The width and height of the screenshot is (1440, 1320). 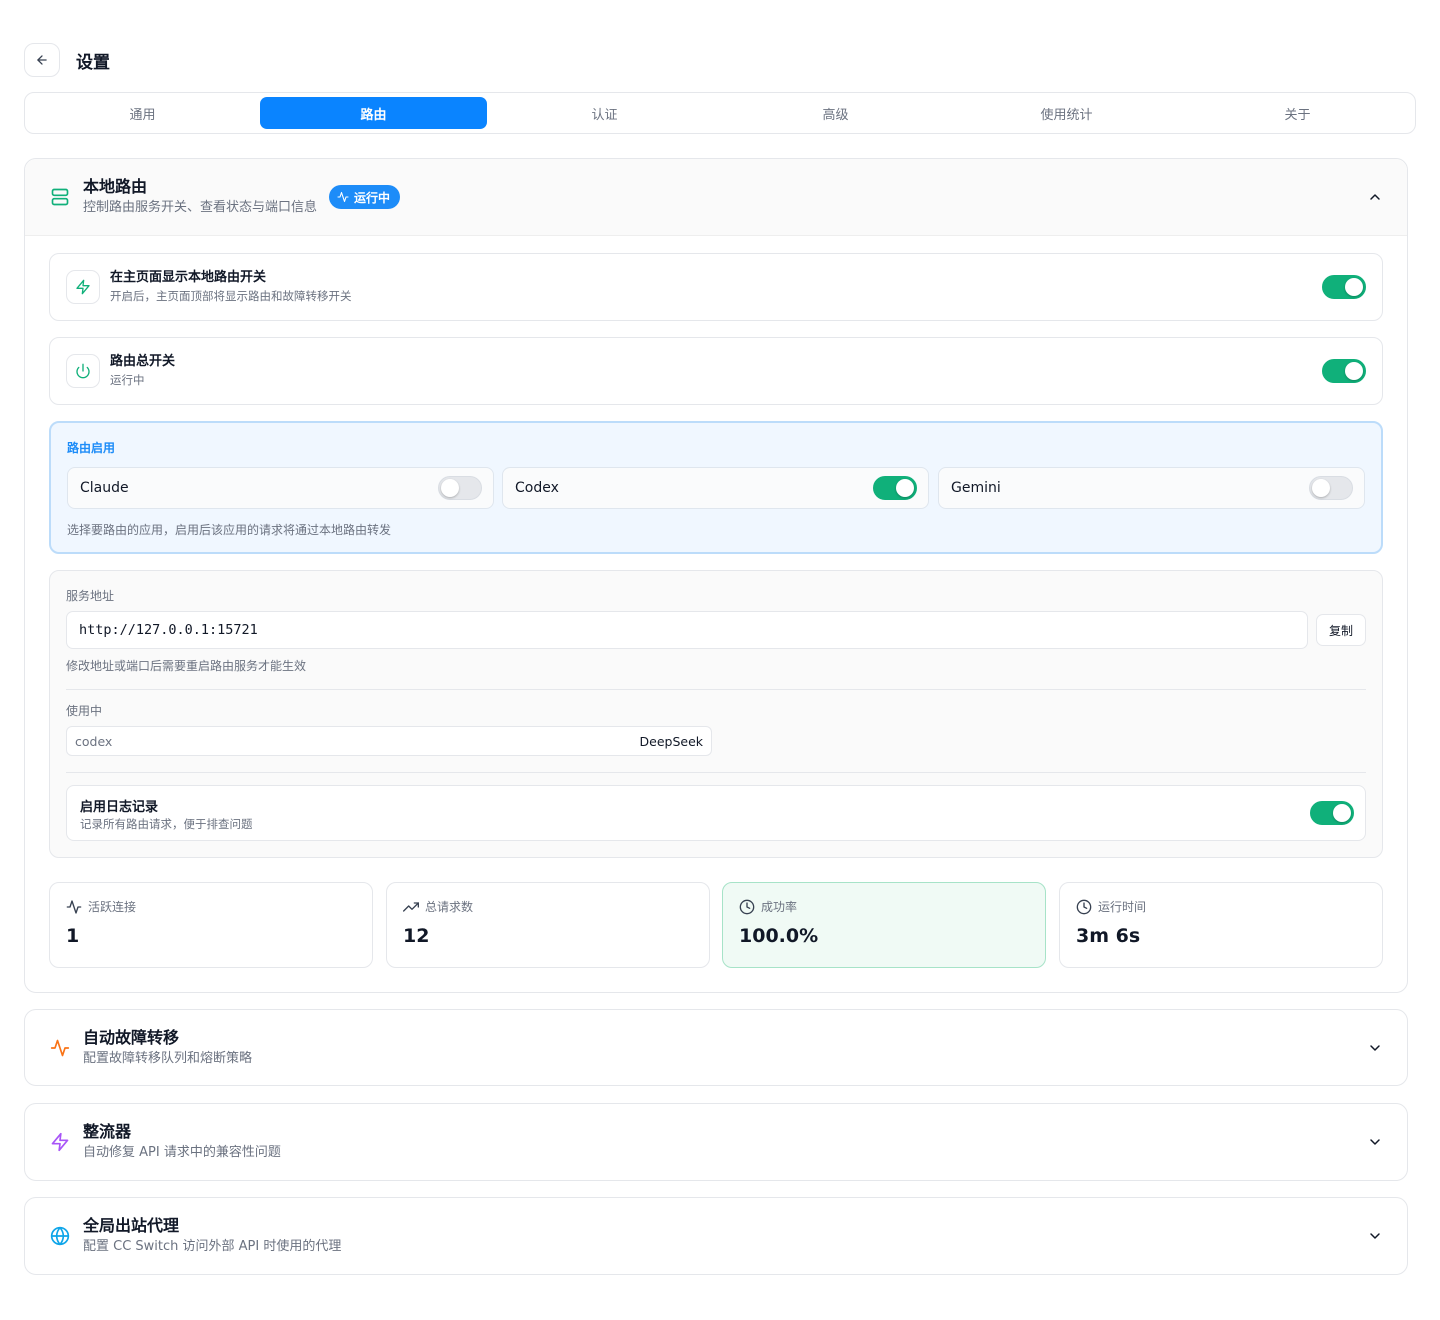 I want to click on codex-route-toggle, so click(x=895, y=488).